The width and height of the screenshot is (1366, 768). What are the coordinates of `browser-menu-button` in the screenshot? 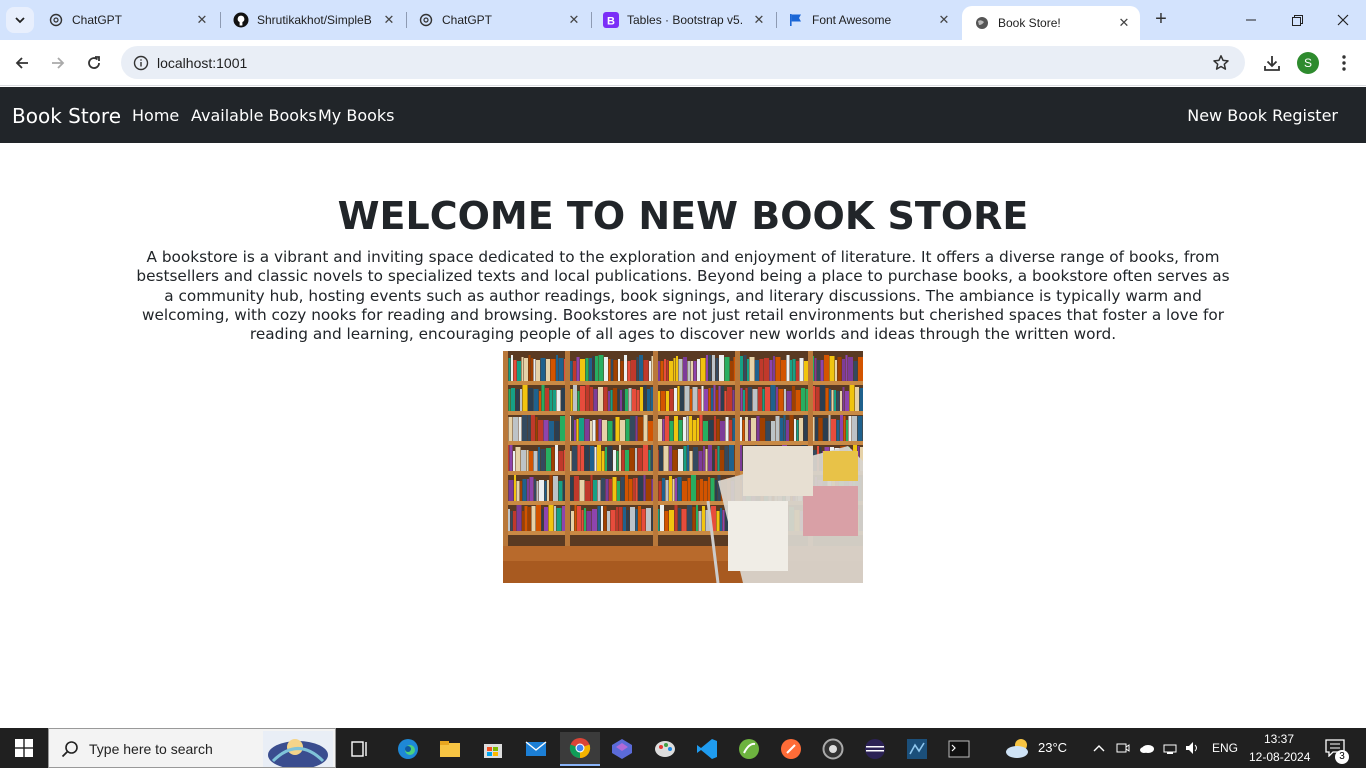 It's located at (1344, 63).